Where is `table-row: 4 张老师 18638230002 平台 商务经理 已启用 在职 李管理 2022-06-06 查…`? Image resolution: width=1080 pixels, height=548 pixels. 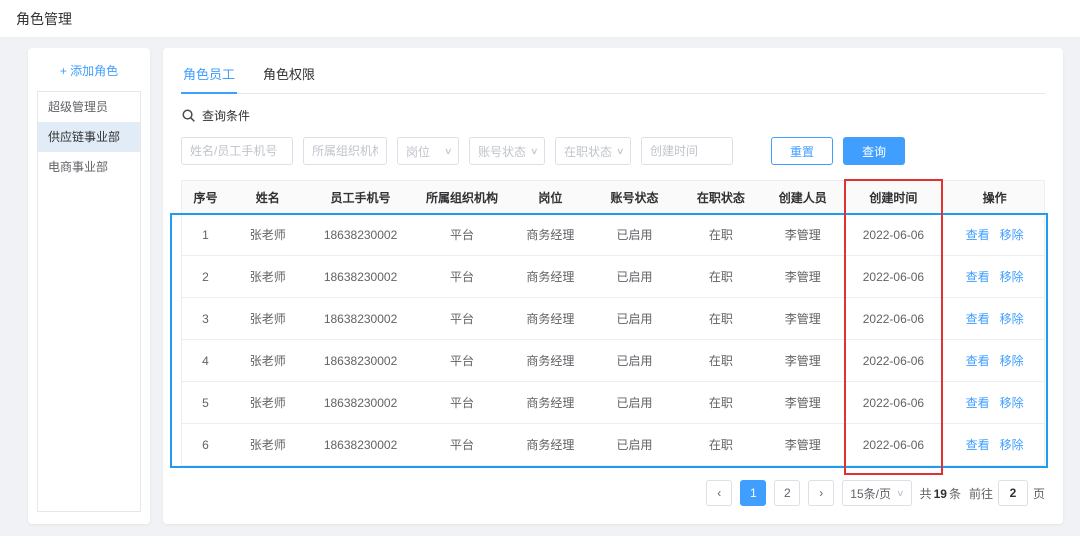 table-row: 4 张老师 18638230002 平台 商务经理 已启用 在职 李管理 2022-06-06 查… is located at coordinates (613, 360).